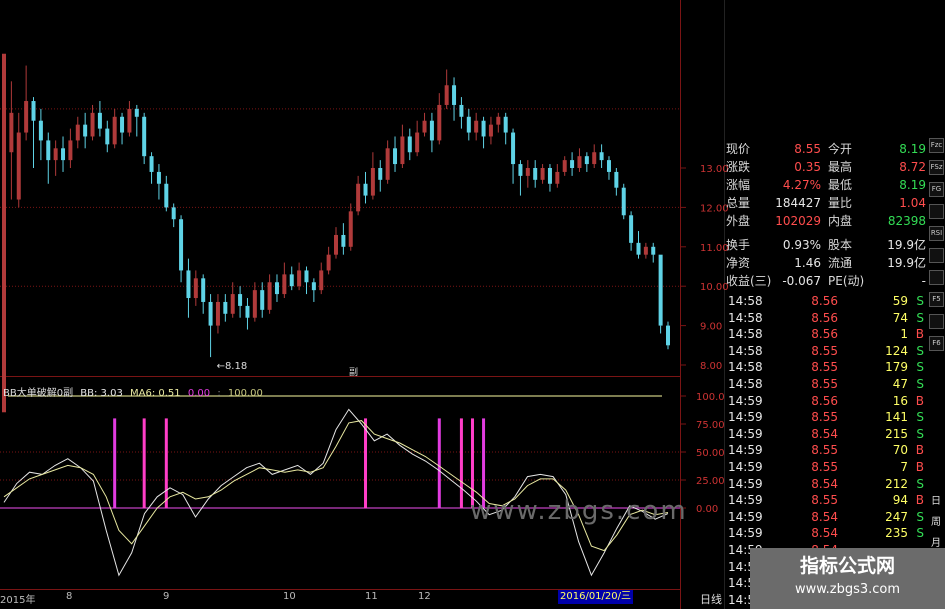 The height and width of the screenshot is (609, 945). Describe the element at coordinates (199, 393) in the screenshot. I see `legend-v1: 0.00` at that location.